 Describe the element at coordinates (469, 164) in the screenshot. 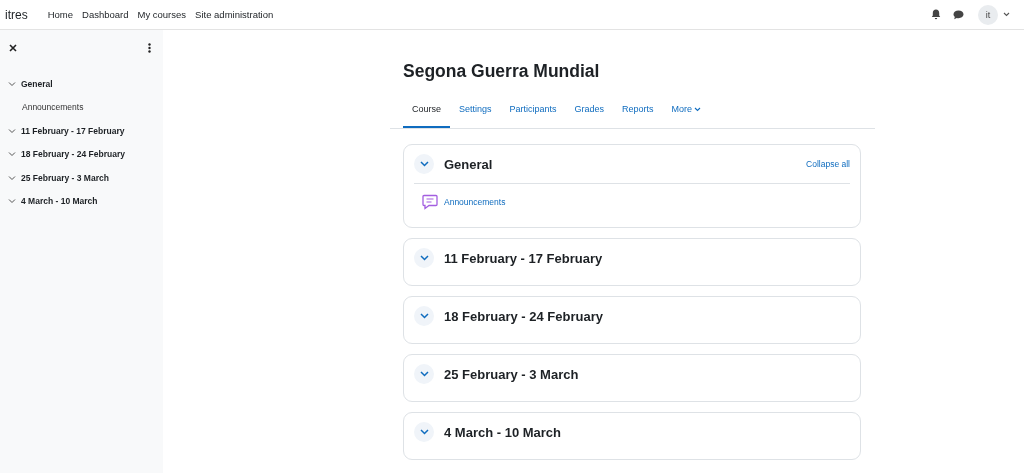

I see `section-title: General` at that location.